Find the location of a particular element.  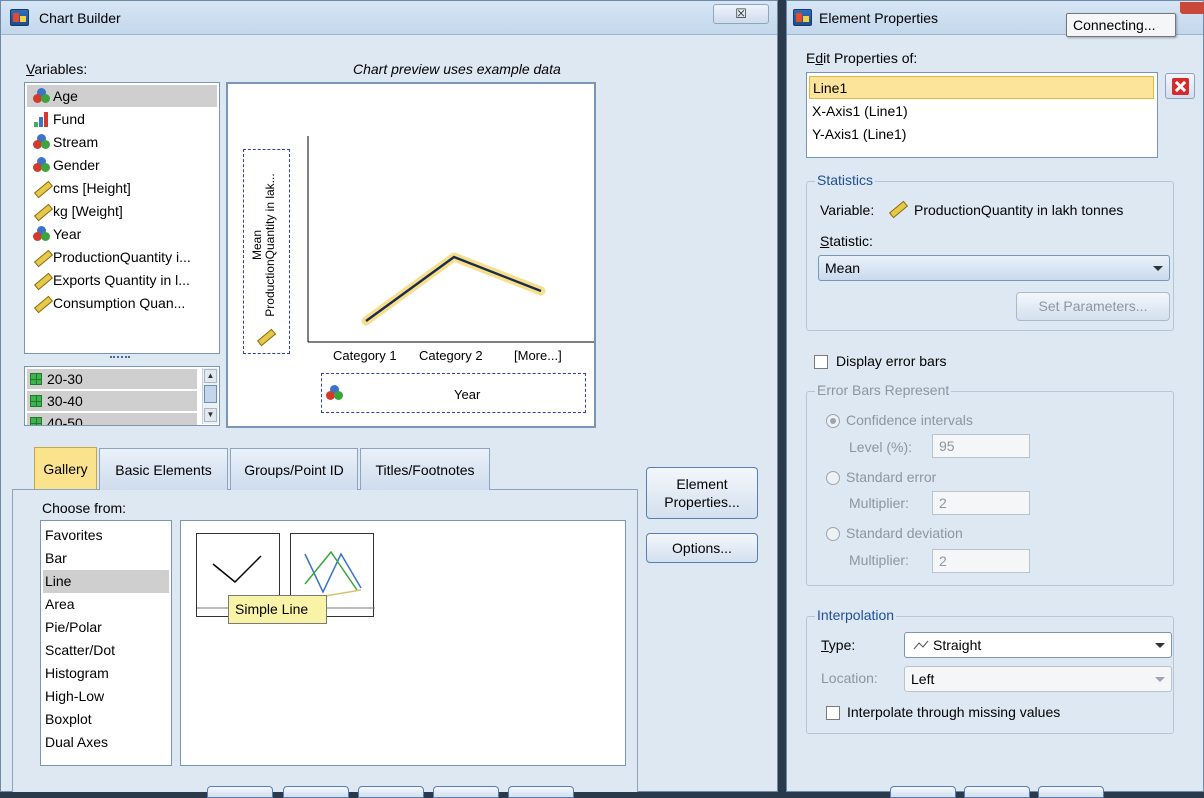

standard-deviation-radio is located at coordinates (833, 534).